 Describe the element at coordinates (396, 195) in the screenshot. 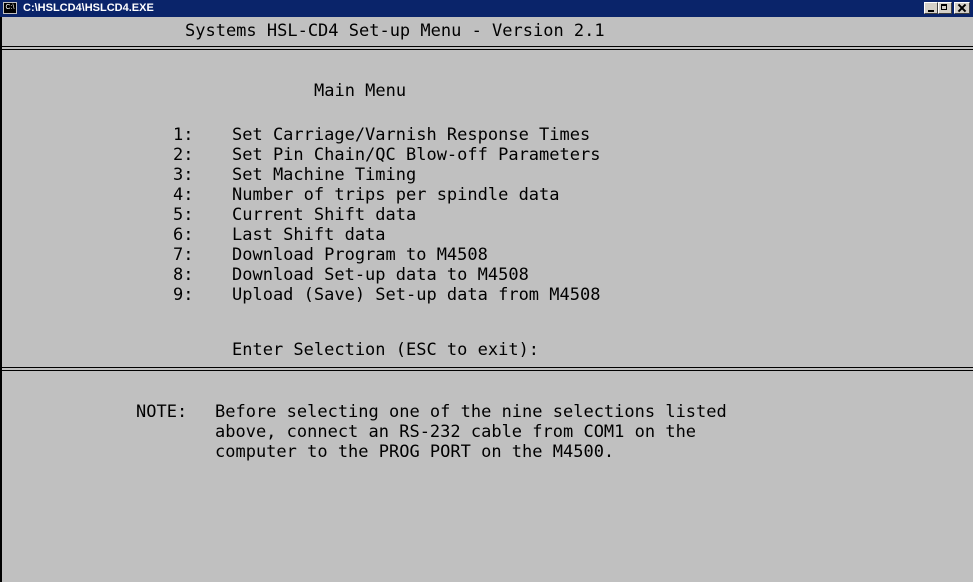

I see `menu-item-label: Number of trips per spindle data` at that location.